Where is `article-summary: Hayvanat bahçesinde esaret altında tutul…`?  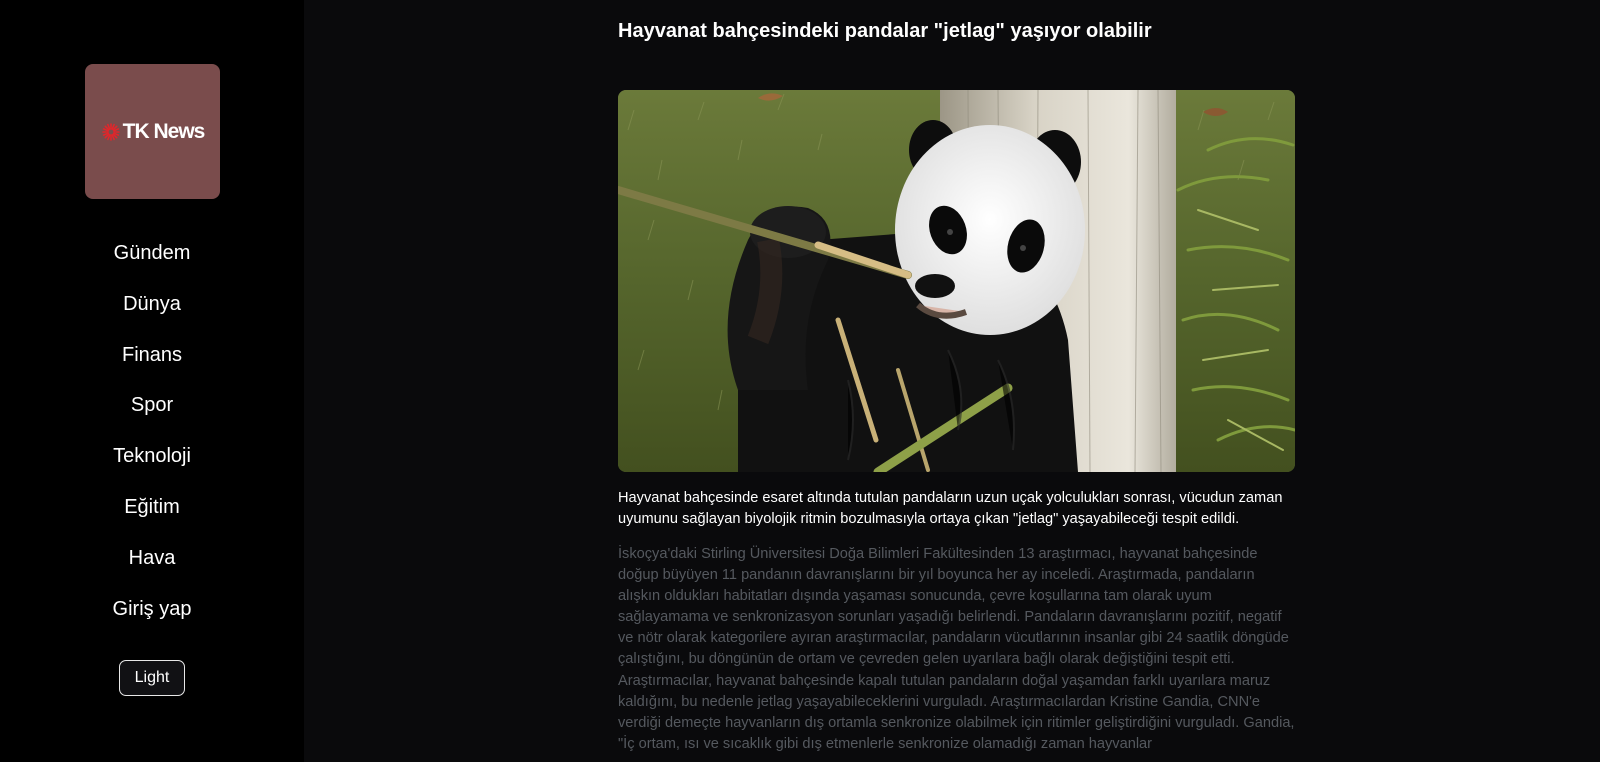 article-summary: Hayvanat bahçesinde esaret altında tutul… is located at coordinates (950, 508).